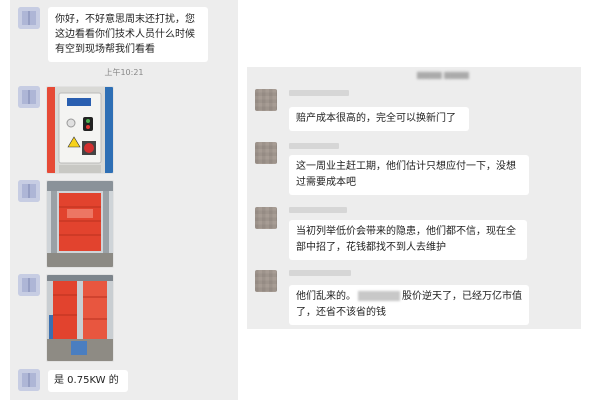 The height and width of the screenshot is (400, 600). I want to click on message-text: 你好，不好意思周末还打扰，您这边看看你们技术人员什么时候有空到现场帮我们看看, so click(125, 34).